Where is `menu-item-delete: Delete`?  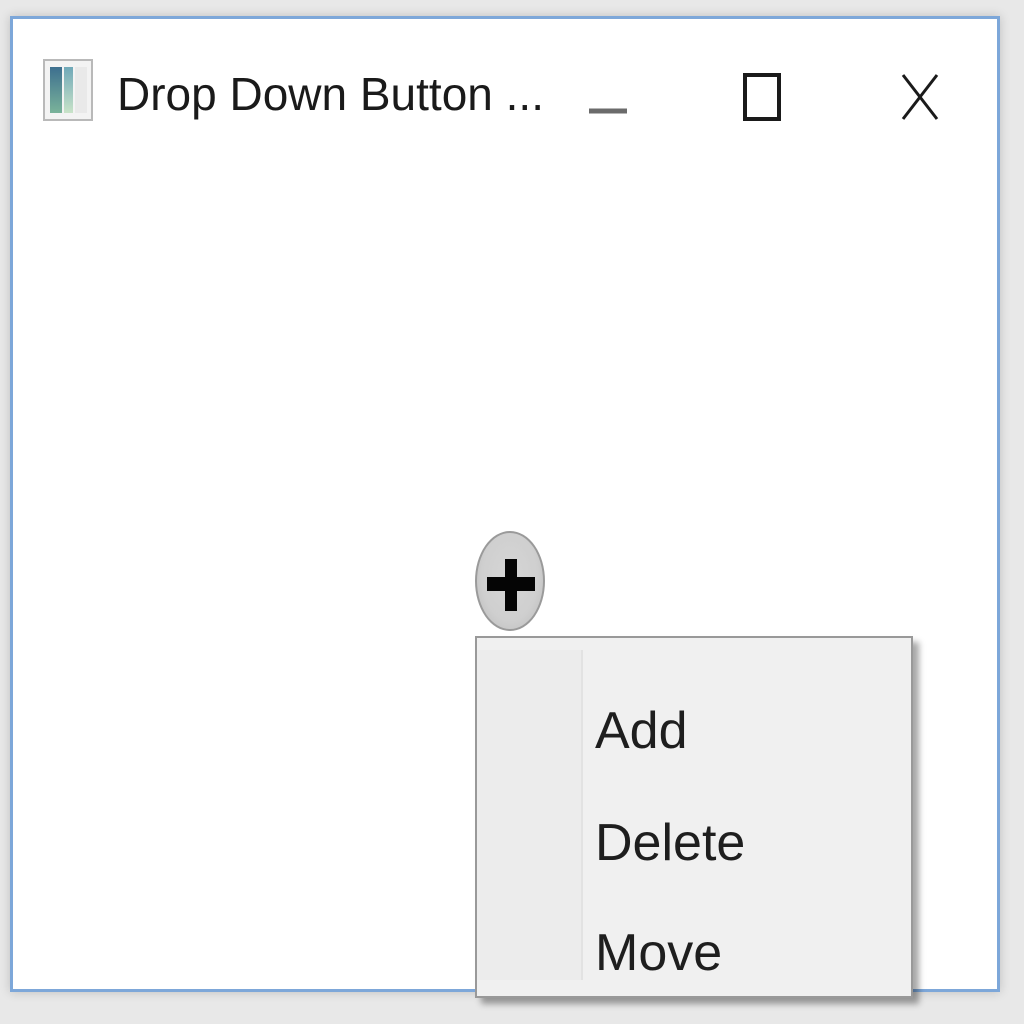 menu-item-delete: Delete is located at coordinates (745, 843).